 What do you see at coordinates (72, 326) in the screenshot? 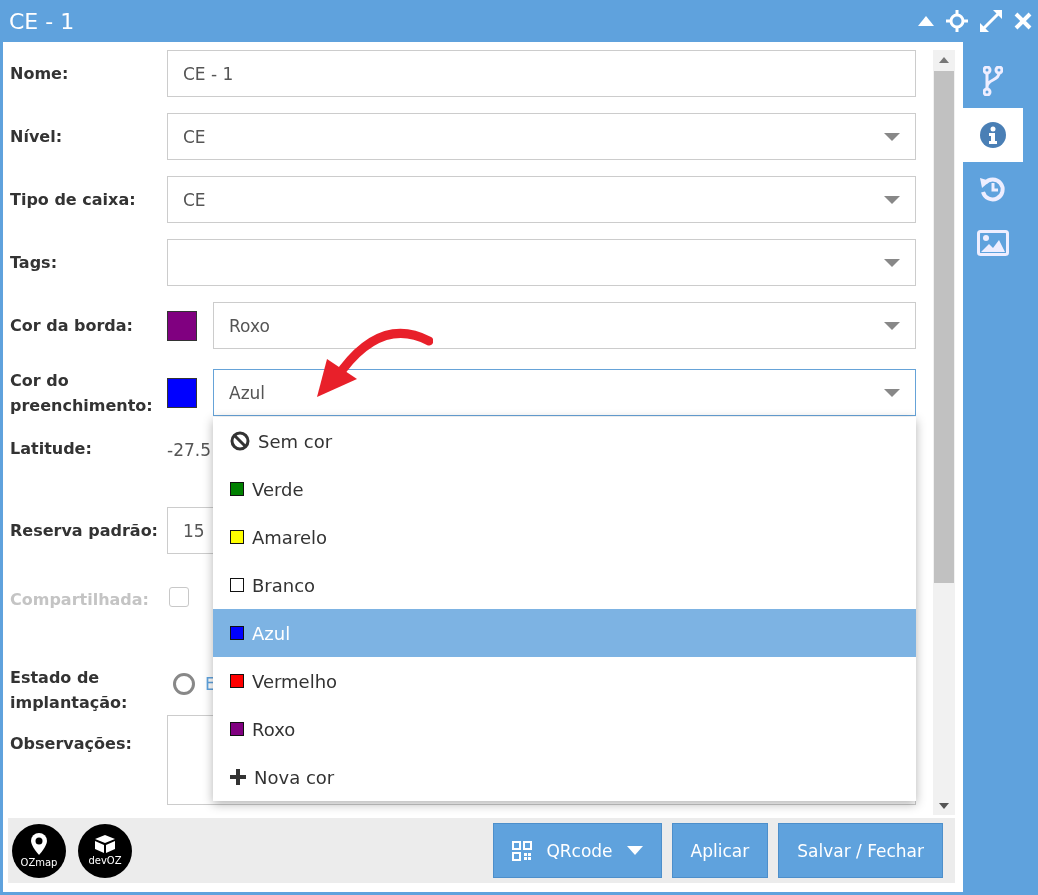
I see `field-label: Cor da borda:` at bounding box center [72, 326].